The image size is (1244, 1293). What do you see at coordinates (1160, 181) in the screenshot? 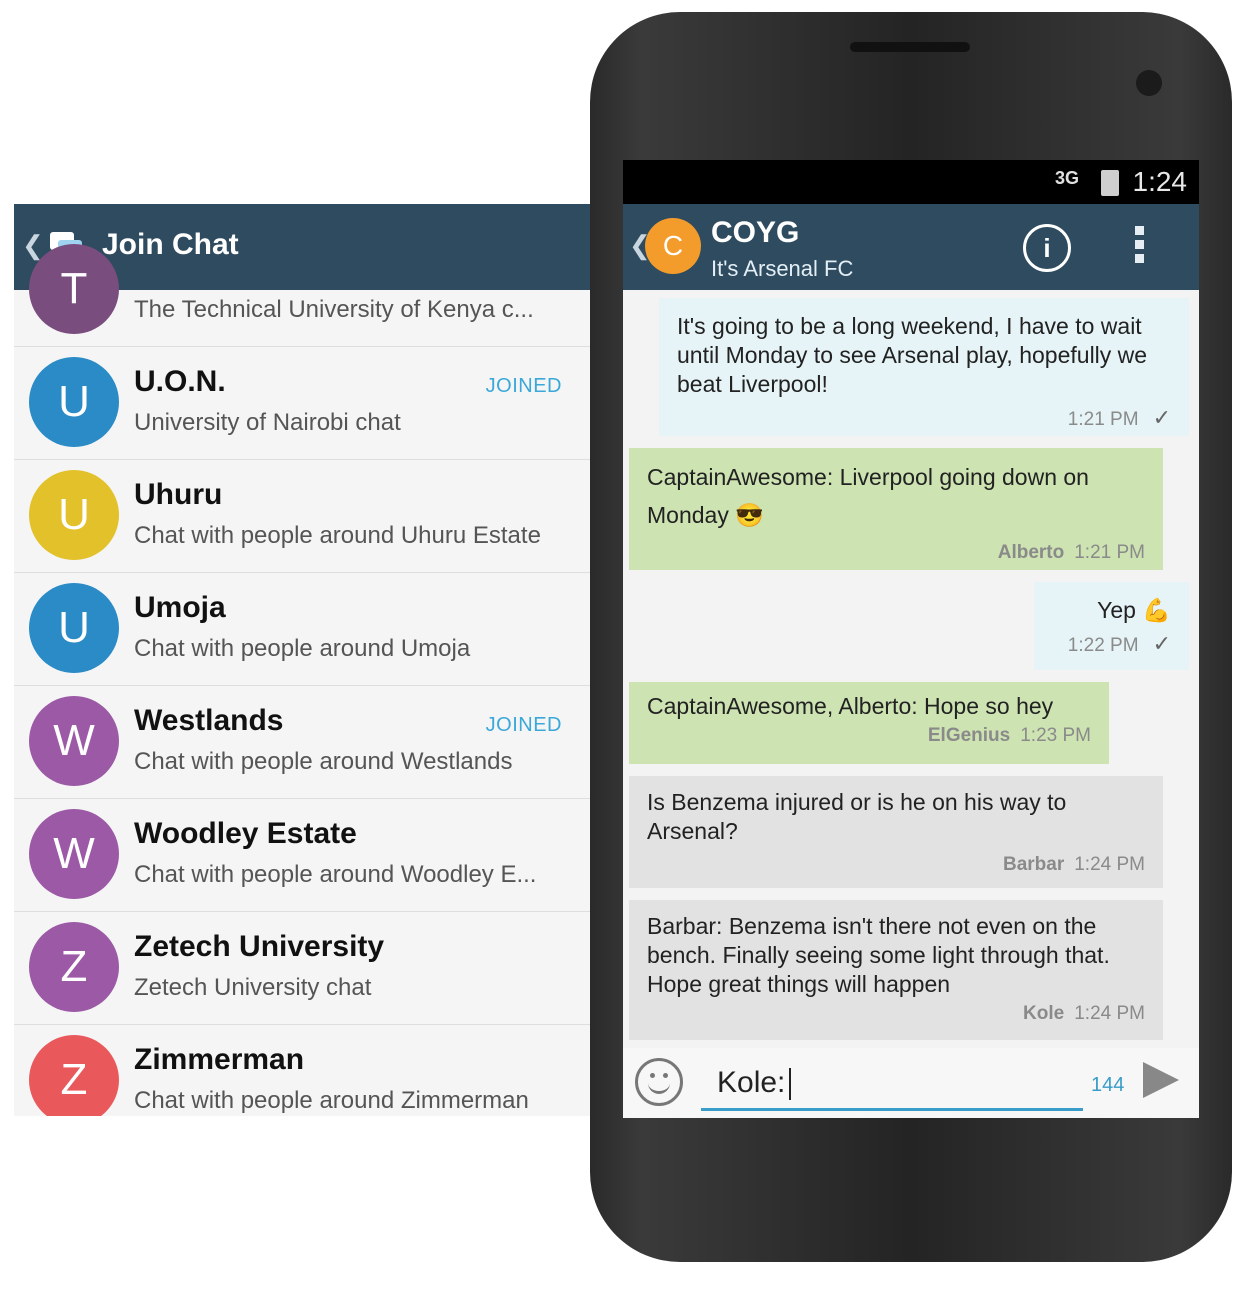
I see `status-time: 1:24` at bounding box center [1160, 181].